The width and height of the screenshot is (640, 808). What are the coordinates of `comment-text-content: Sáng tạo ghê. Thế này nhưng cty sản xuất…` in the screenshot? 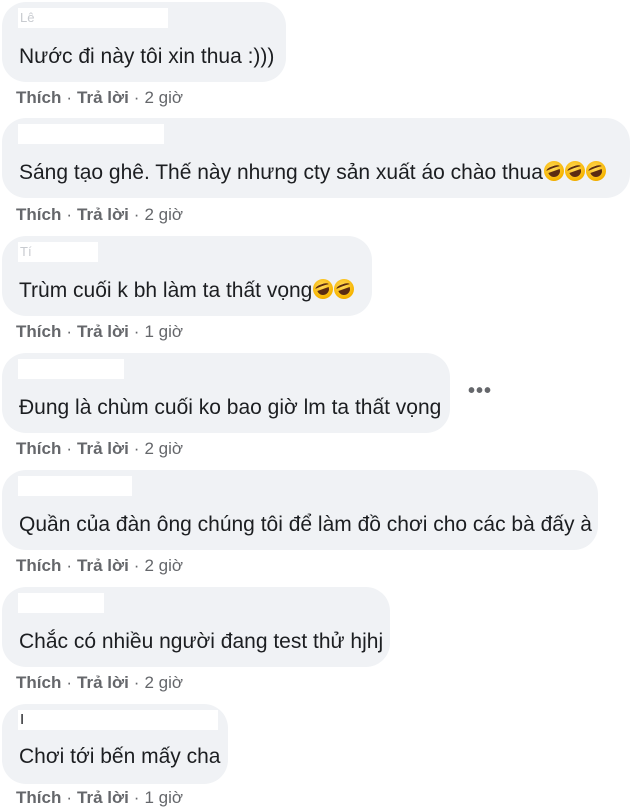 It's located at (281, 172).